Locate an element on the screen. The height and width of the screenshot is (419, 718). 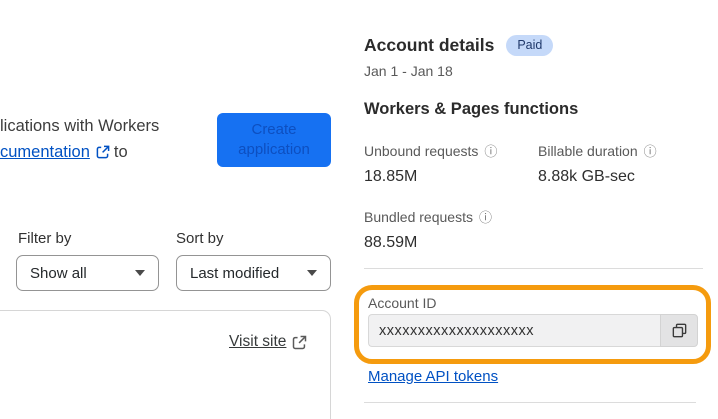
metric-value: 18.85M is located at coordinates (391, 176).